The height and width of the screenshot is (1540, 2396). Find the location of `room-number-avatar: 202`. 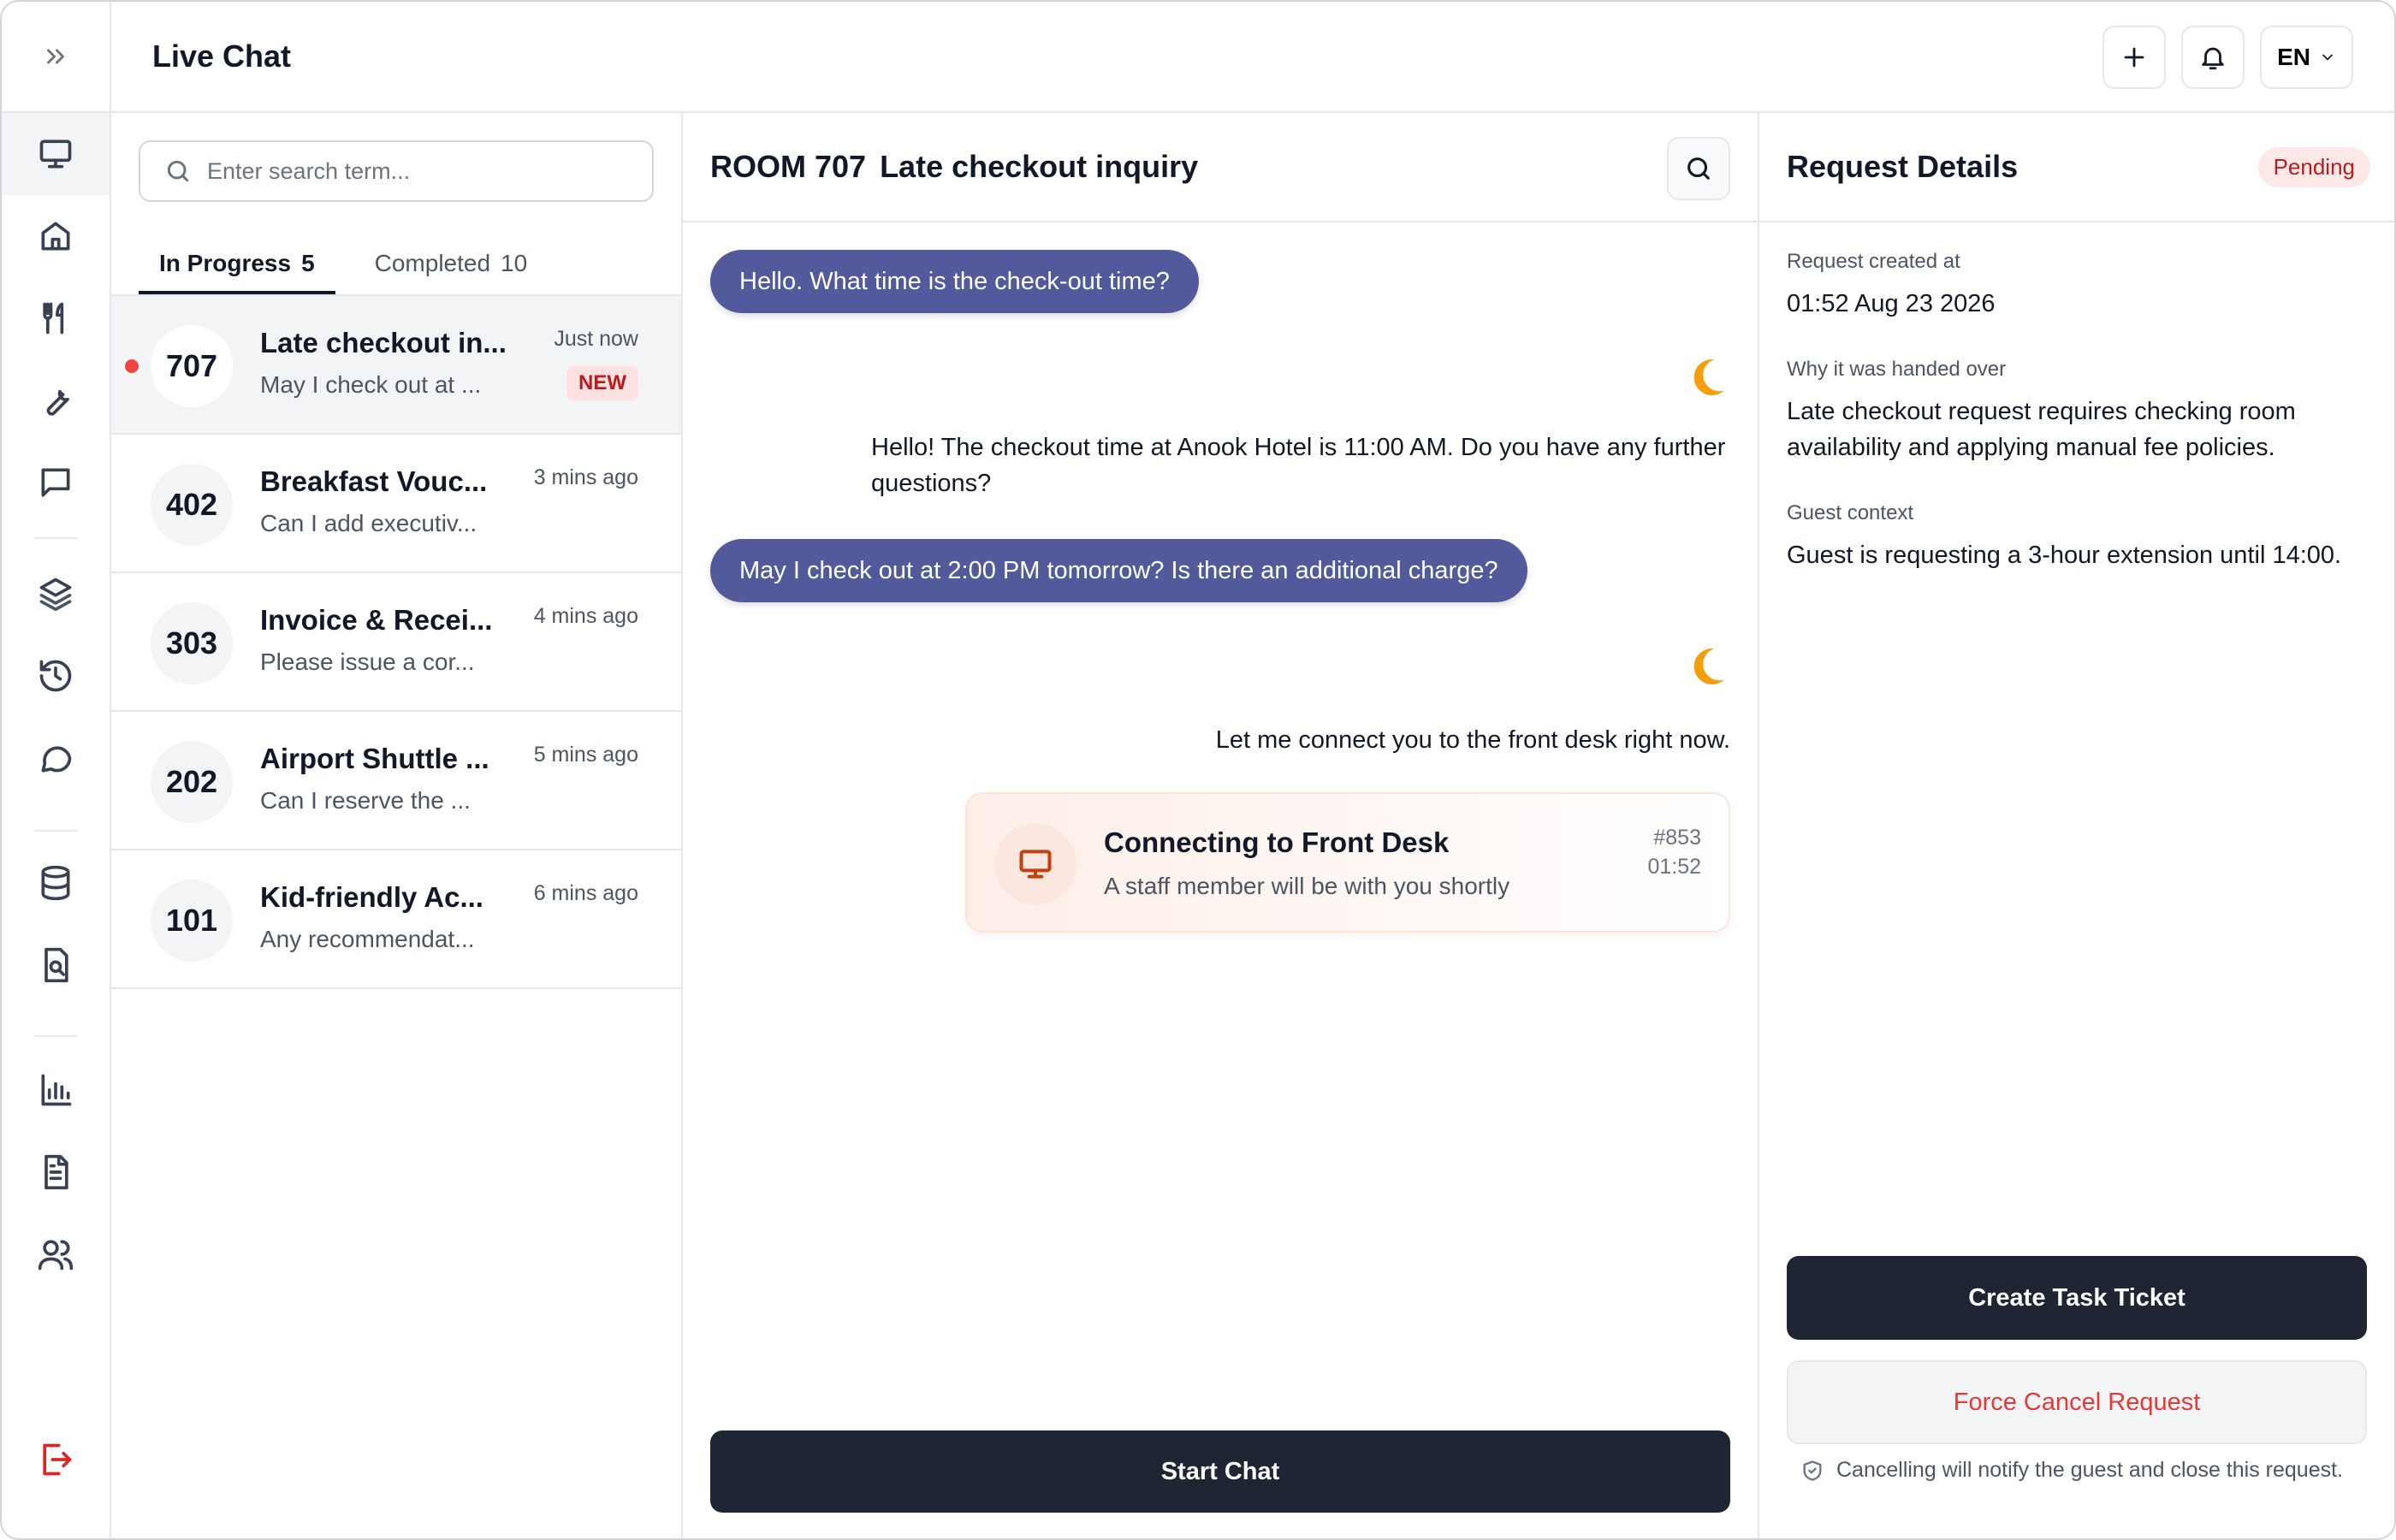

room-number-avatar: 202 is located at coordinates (192, 782).